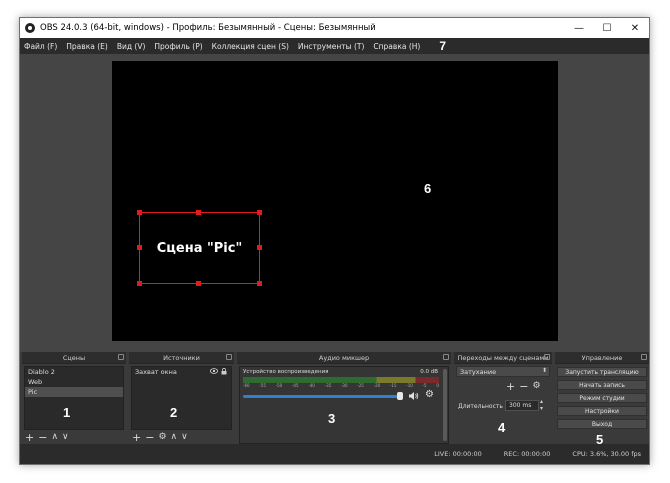 This screenshot has width=670, height=483. What do you see at coordinates (360, 385) in the screenshot?
I see `scale-tick: -25` at bounding box center [360, 385].